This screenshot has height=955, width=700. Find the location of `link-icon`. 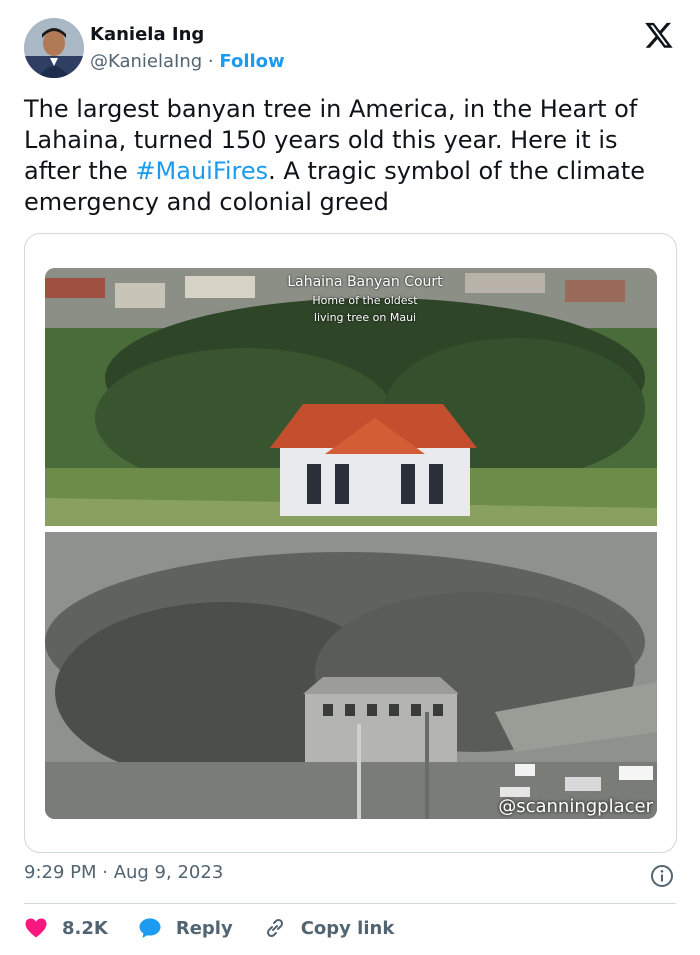

link-icon is located at coordinates (274, 928).